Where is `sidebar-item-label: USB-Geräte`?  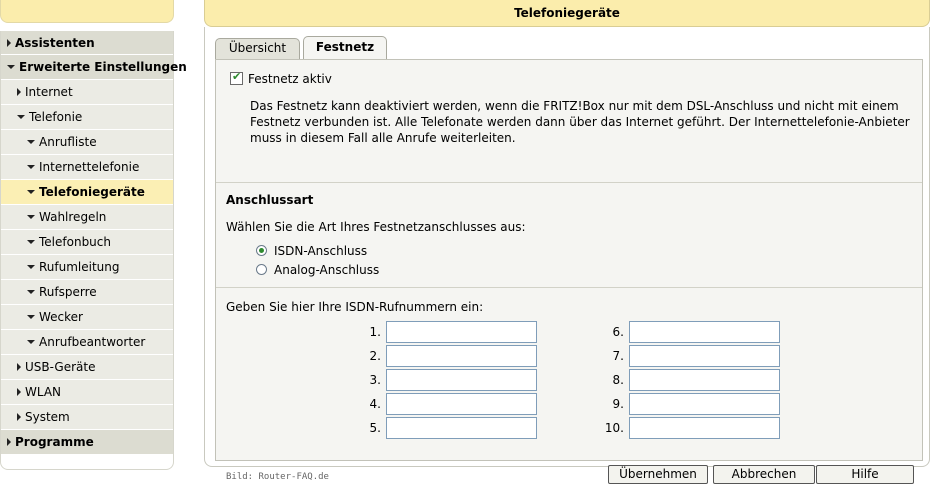
sidebar-item-label: USB-Geräte is located at coordinates (60, 367).